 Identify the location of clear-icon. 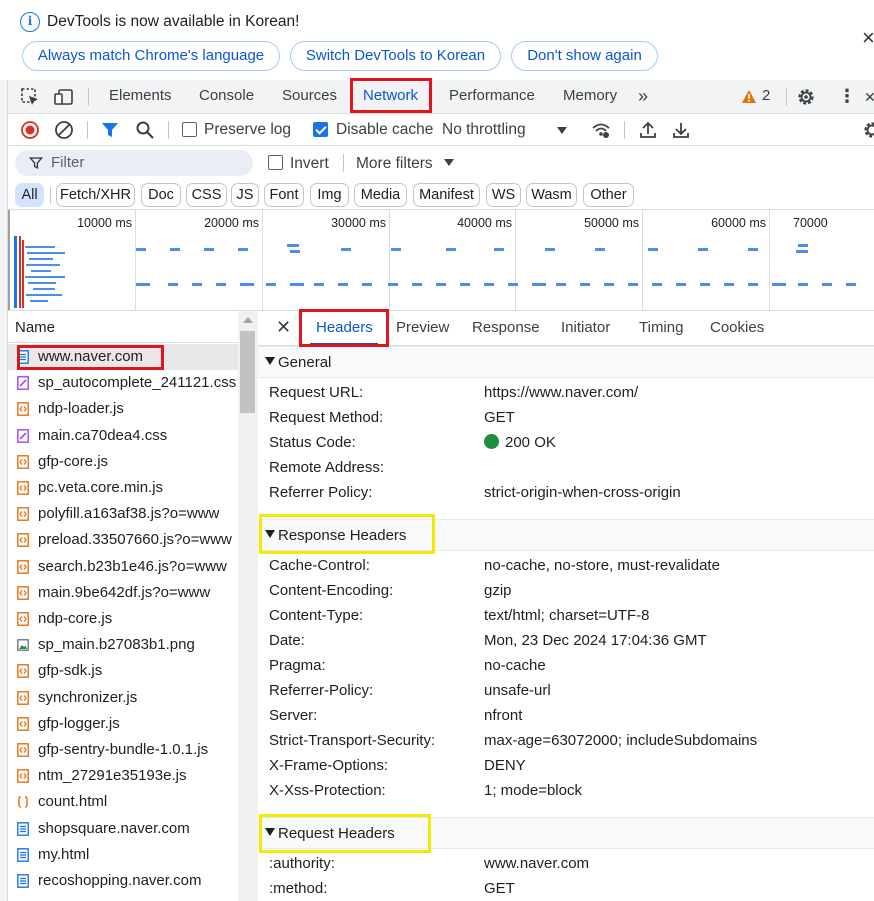
(64, 130).